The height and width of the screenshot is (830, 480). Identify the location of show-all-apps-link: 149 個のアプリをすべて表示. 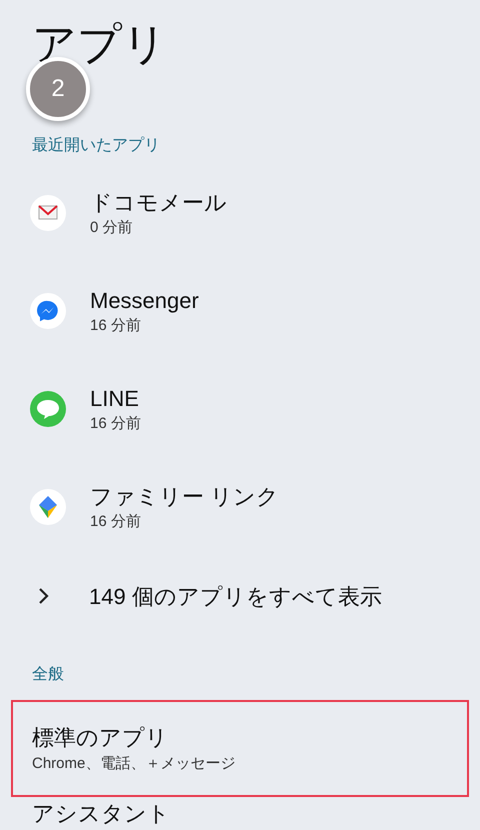
(240, 596).